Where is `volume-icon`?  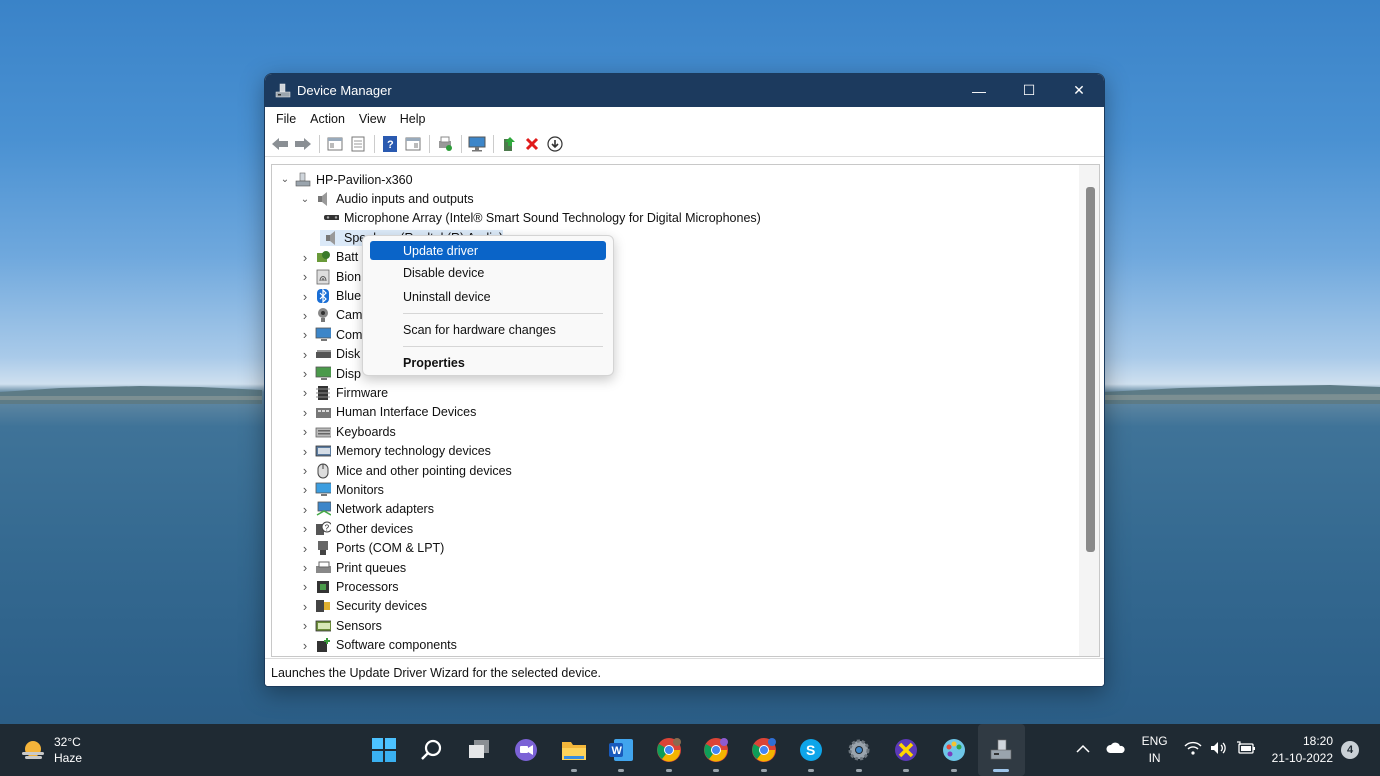 volume-icon is located at coordinates (1219, 750).